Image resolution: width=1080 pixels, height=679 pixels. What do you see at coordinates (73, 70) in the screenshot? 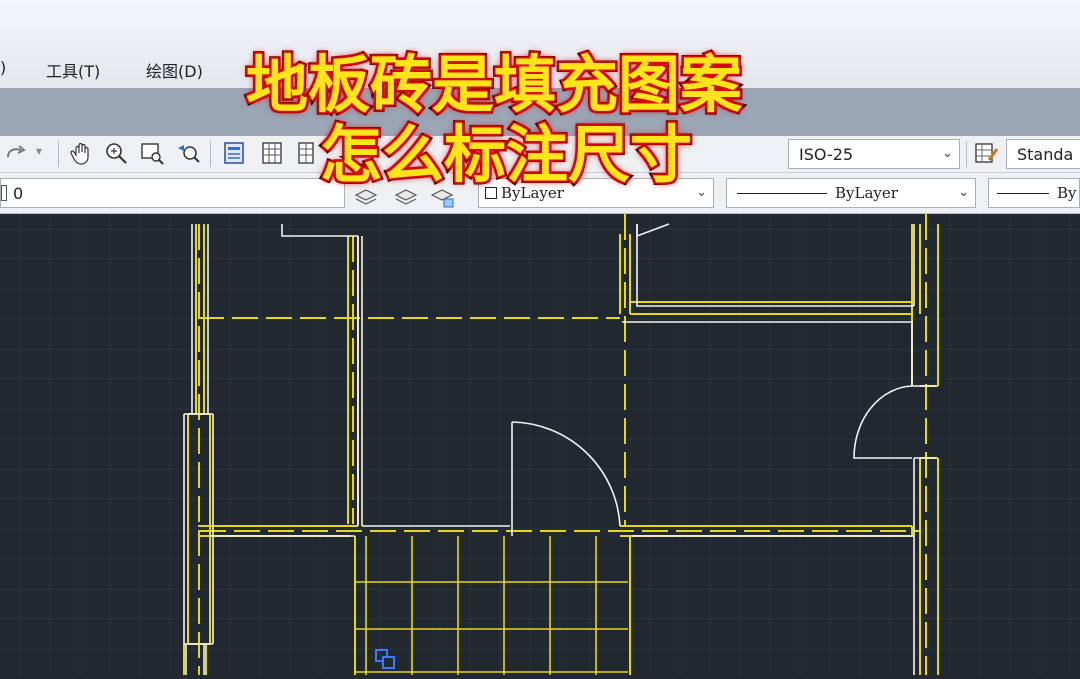
I see `menu-item-tools: 工具(T)` at bounding box center [73, 70].